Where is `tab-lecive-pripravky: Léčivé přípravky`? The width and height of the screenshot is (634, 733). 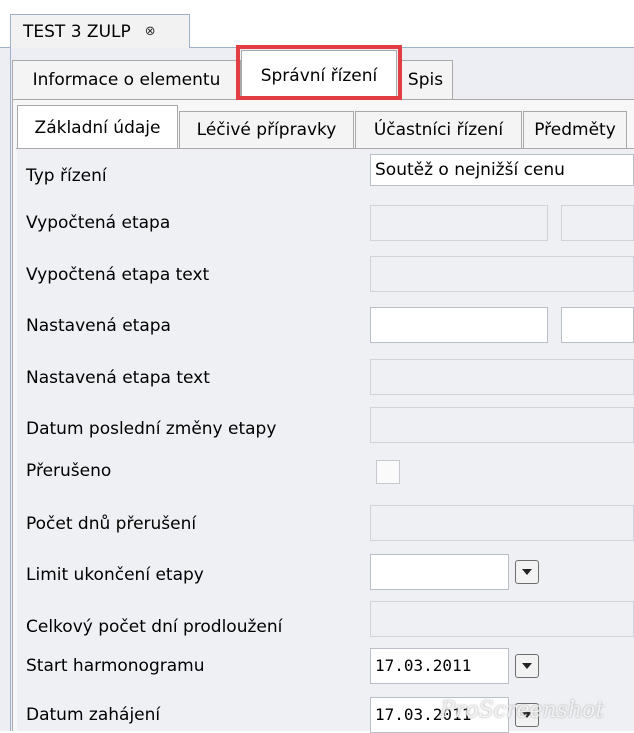
tab-lecive-pripravky: Léčivé přípravky is located at coordinates (266, 129).